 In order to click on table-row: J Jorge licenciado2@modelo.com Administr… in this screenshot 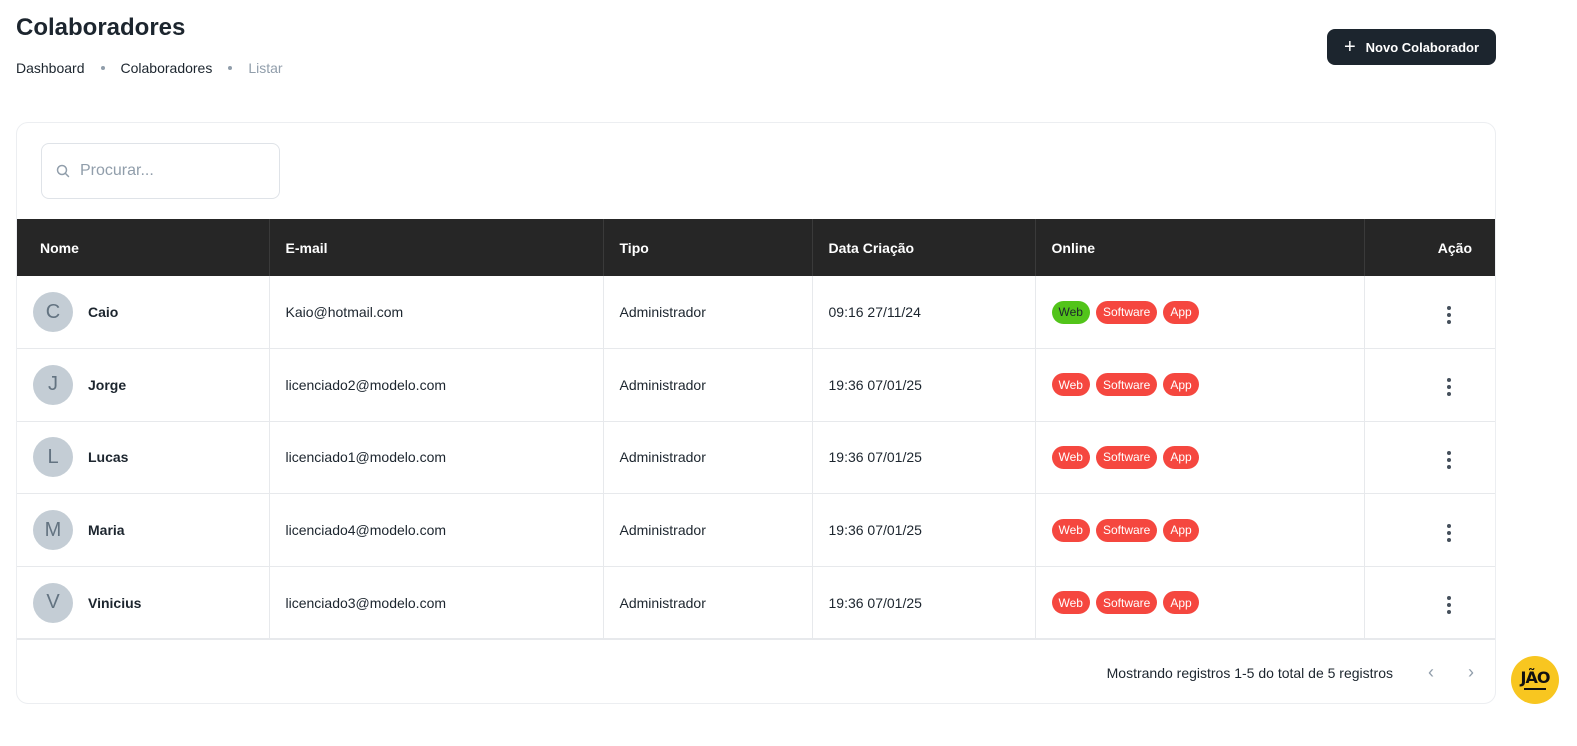, I will do `click(756, 385)`.